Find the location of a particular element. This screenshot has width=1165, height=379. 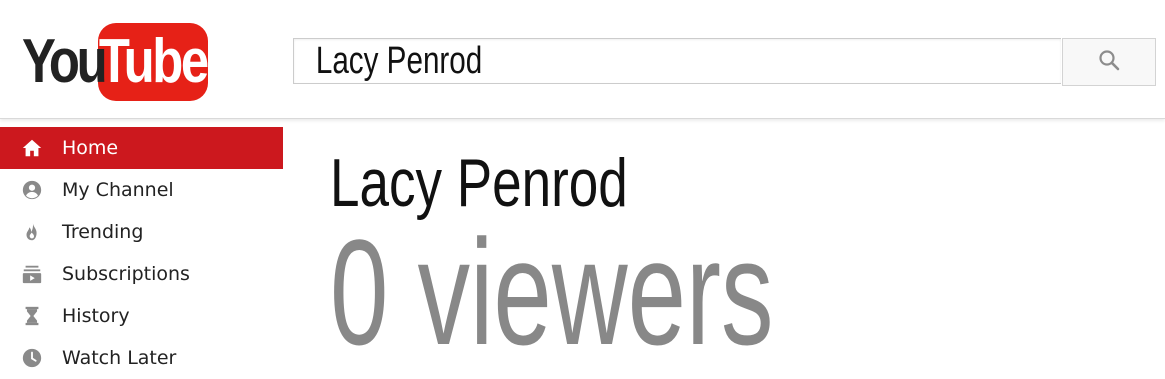

sidebar-item-trending: Trending is located at coordinates (141, 232).